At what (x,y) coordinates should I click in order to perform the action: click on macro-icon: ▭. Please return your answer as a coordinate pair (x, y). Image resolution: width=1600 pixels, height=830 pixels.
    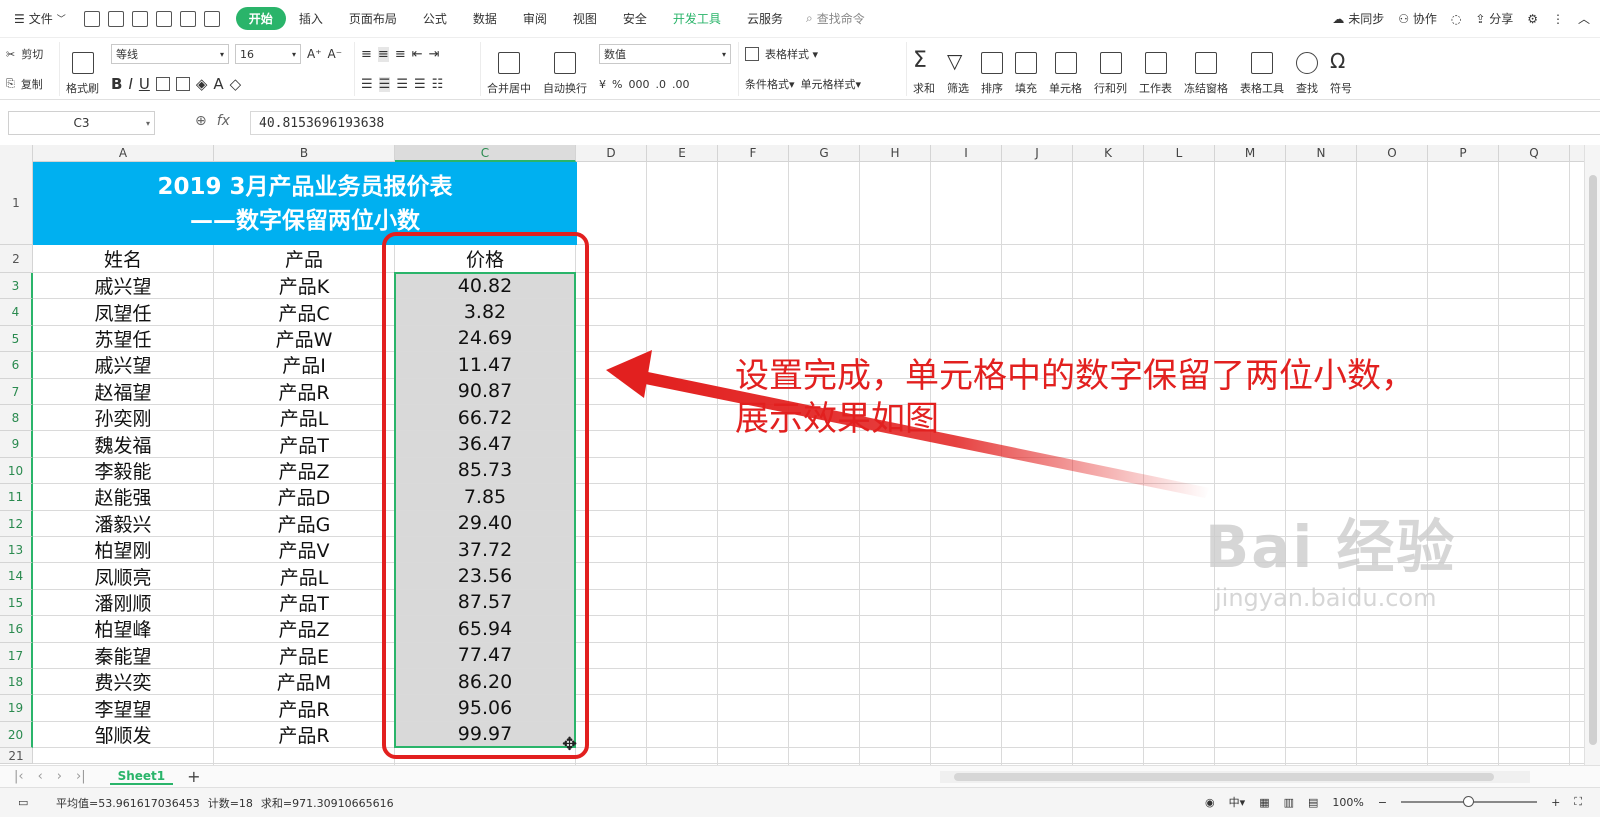
    Looking at the image, I should click on (23, 802).